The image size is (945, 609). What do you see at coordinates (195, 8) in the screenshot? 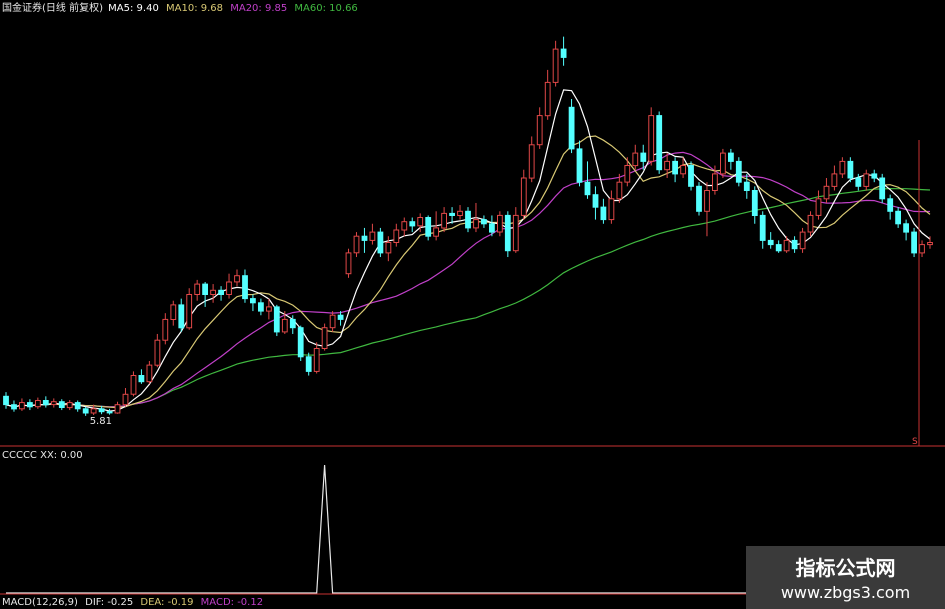
I see `ma10-label: MA10: 9.68` at bounding box center [195, 8].